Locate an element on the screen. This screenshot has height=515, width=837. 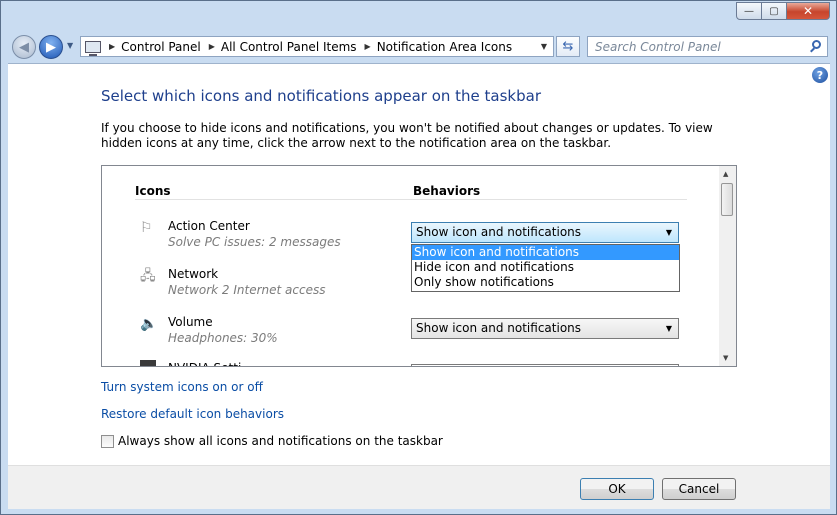
scroll-up-icon: ▲ is located at coordinates (725, 174).